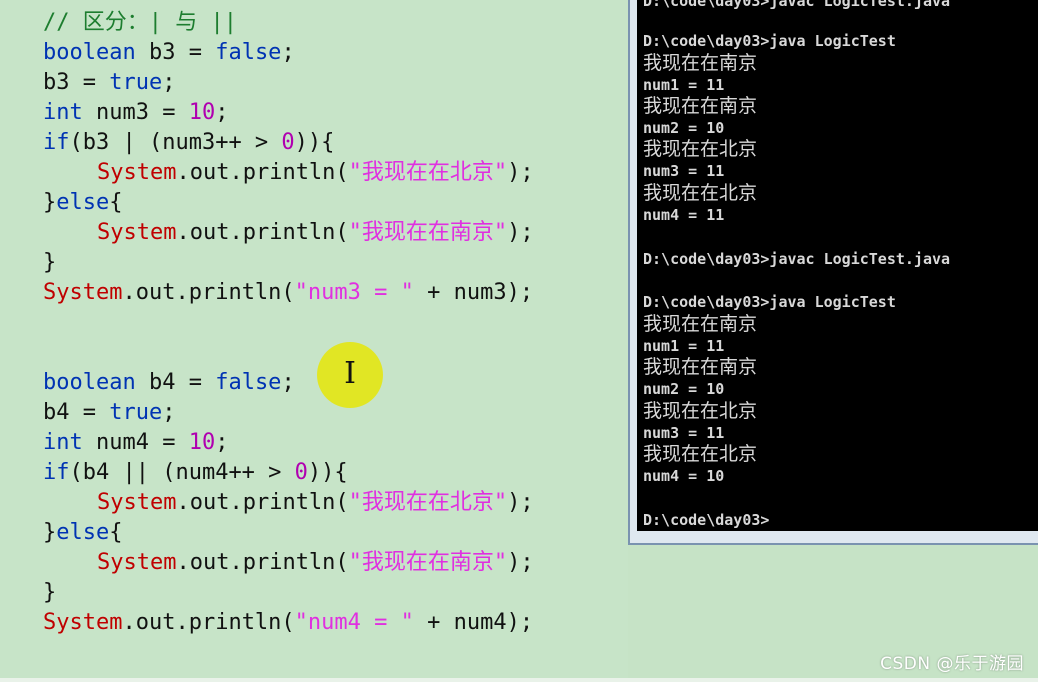 This screenshot has width=1038, height=682. I want to click on code-line: boolean b3 = false;, so click(169, 53).